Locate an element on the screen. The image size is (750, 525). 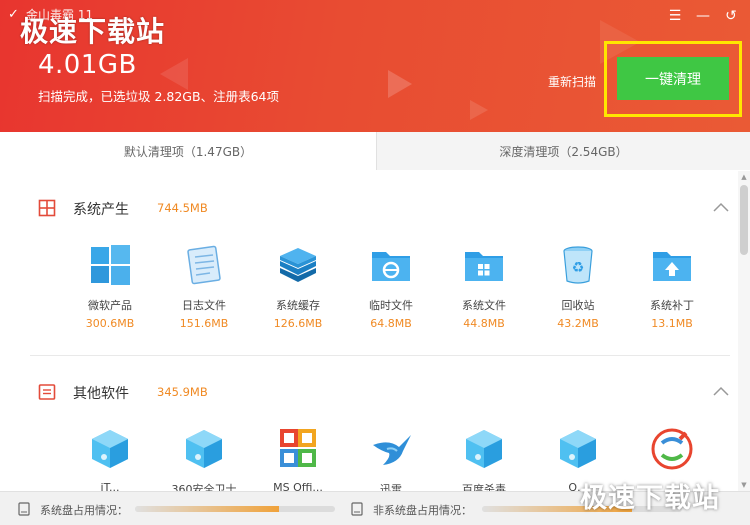
system-disk-usage-bar is located at coordinates (235, 509).